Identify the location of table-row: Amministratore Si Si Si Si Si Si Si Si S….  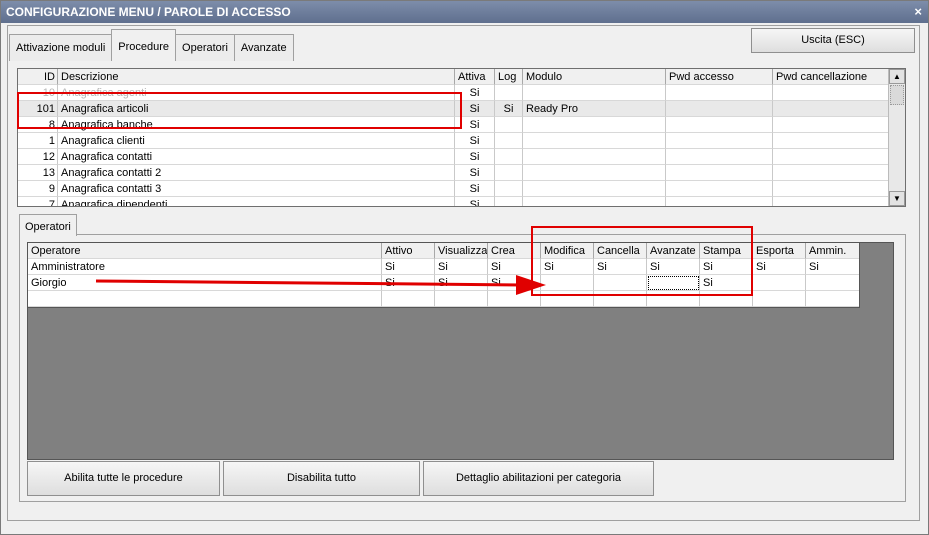
(443, 267).